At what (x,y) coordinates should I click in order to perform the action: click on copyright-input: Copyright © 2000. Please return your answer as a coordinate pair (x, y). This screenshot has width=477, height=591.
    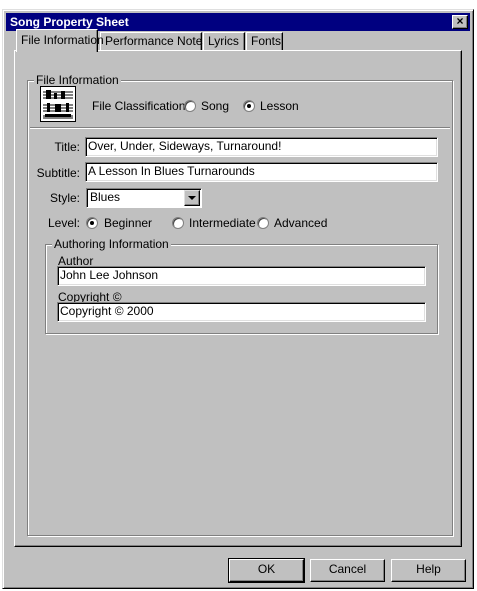
    Looking at the image, I should click on (241, 312).